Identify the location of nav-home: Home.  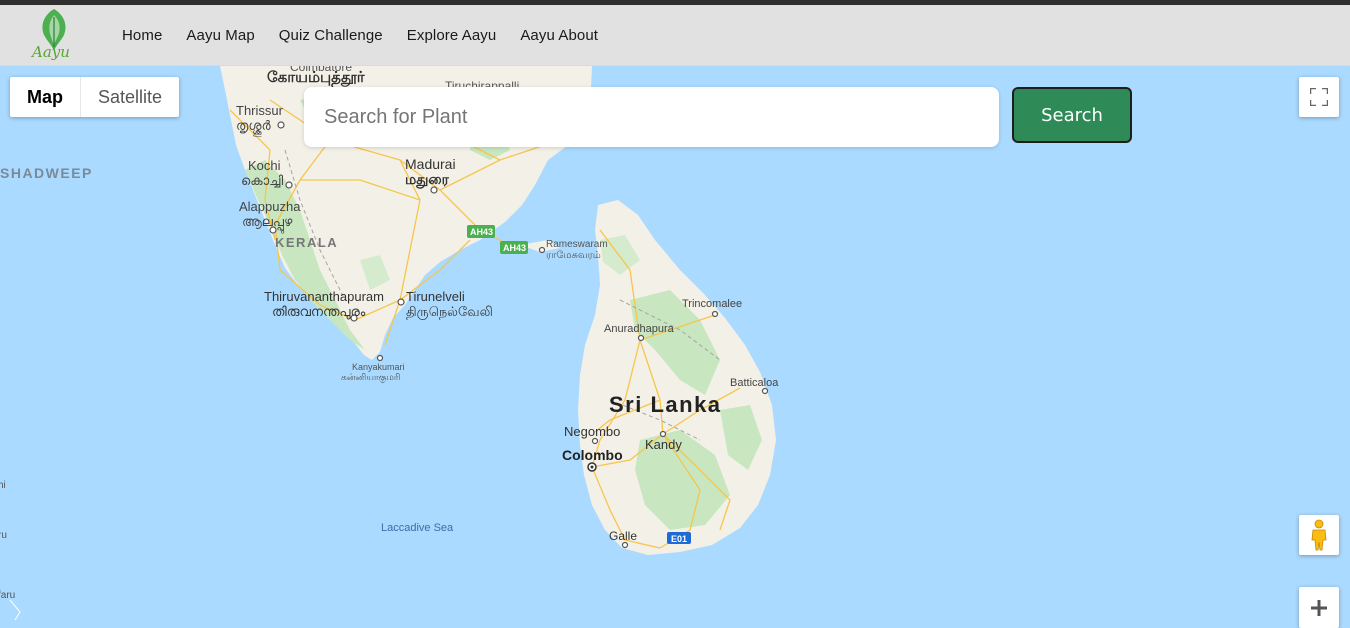
(142, 35).